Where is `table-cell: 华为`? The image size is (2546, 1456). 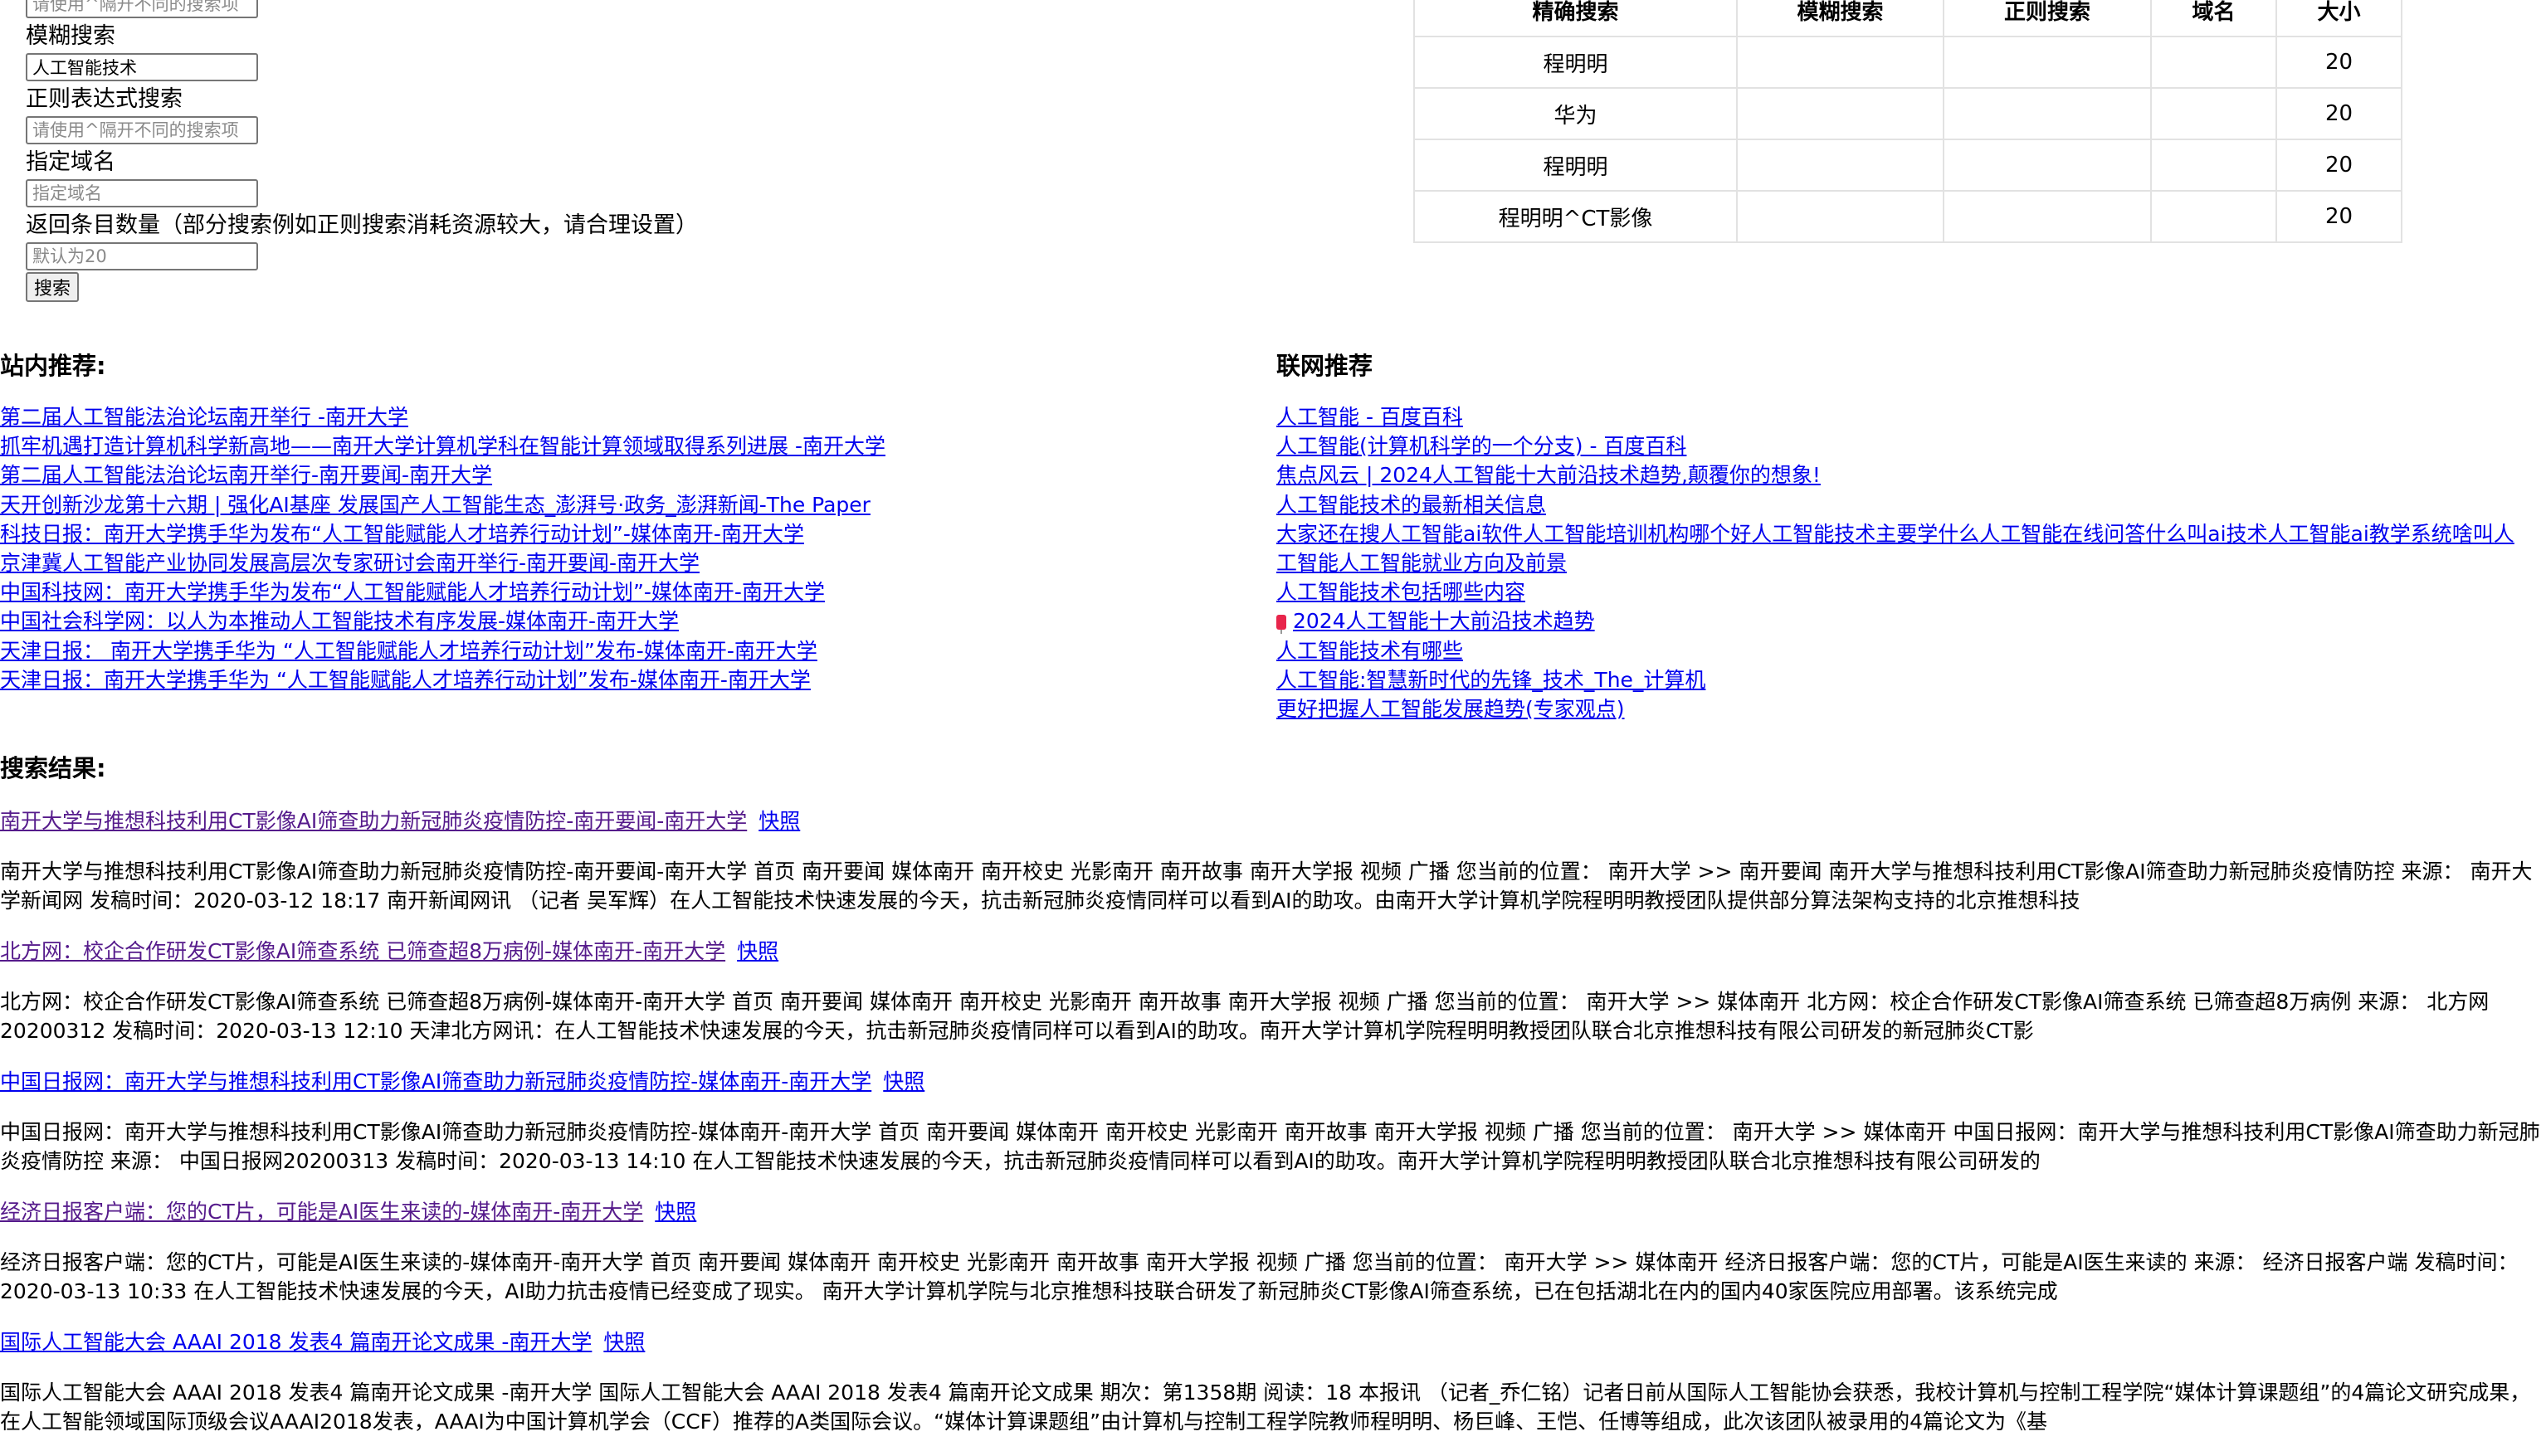 table-cell: 华为 is located at coordinates (1575, 113).